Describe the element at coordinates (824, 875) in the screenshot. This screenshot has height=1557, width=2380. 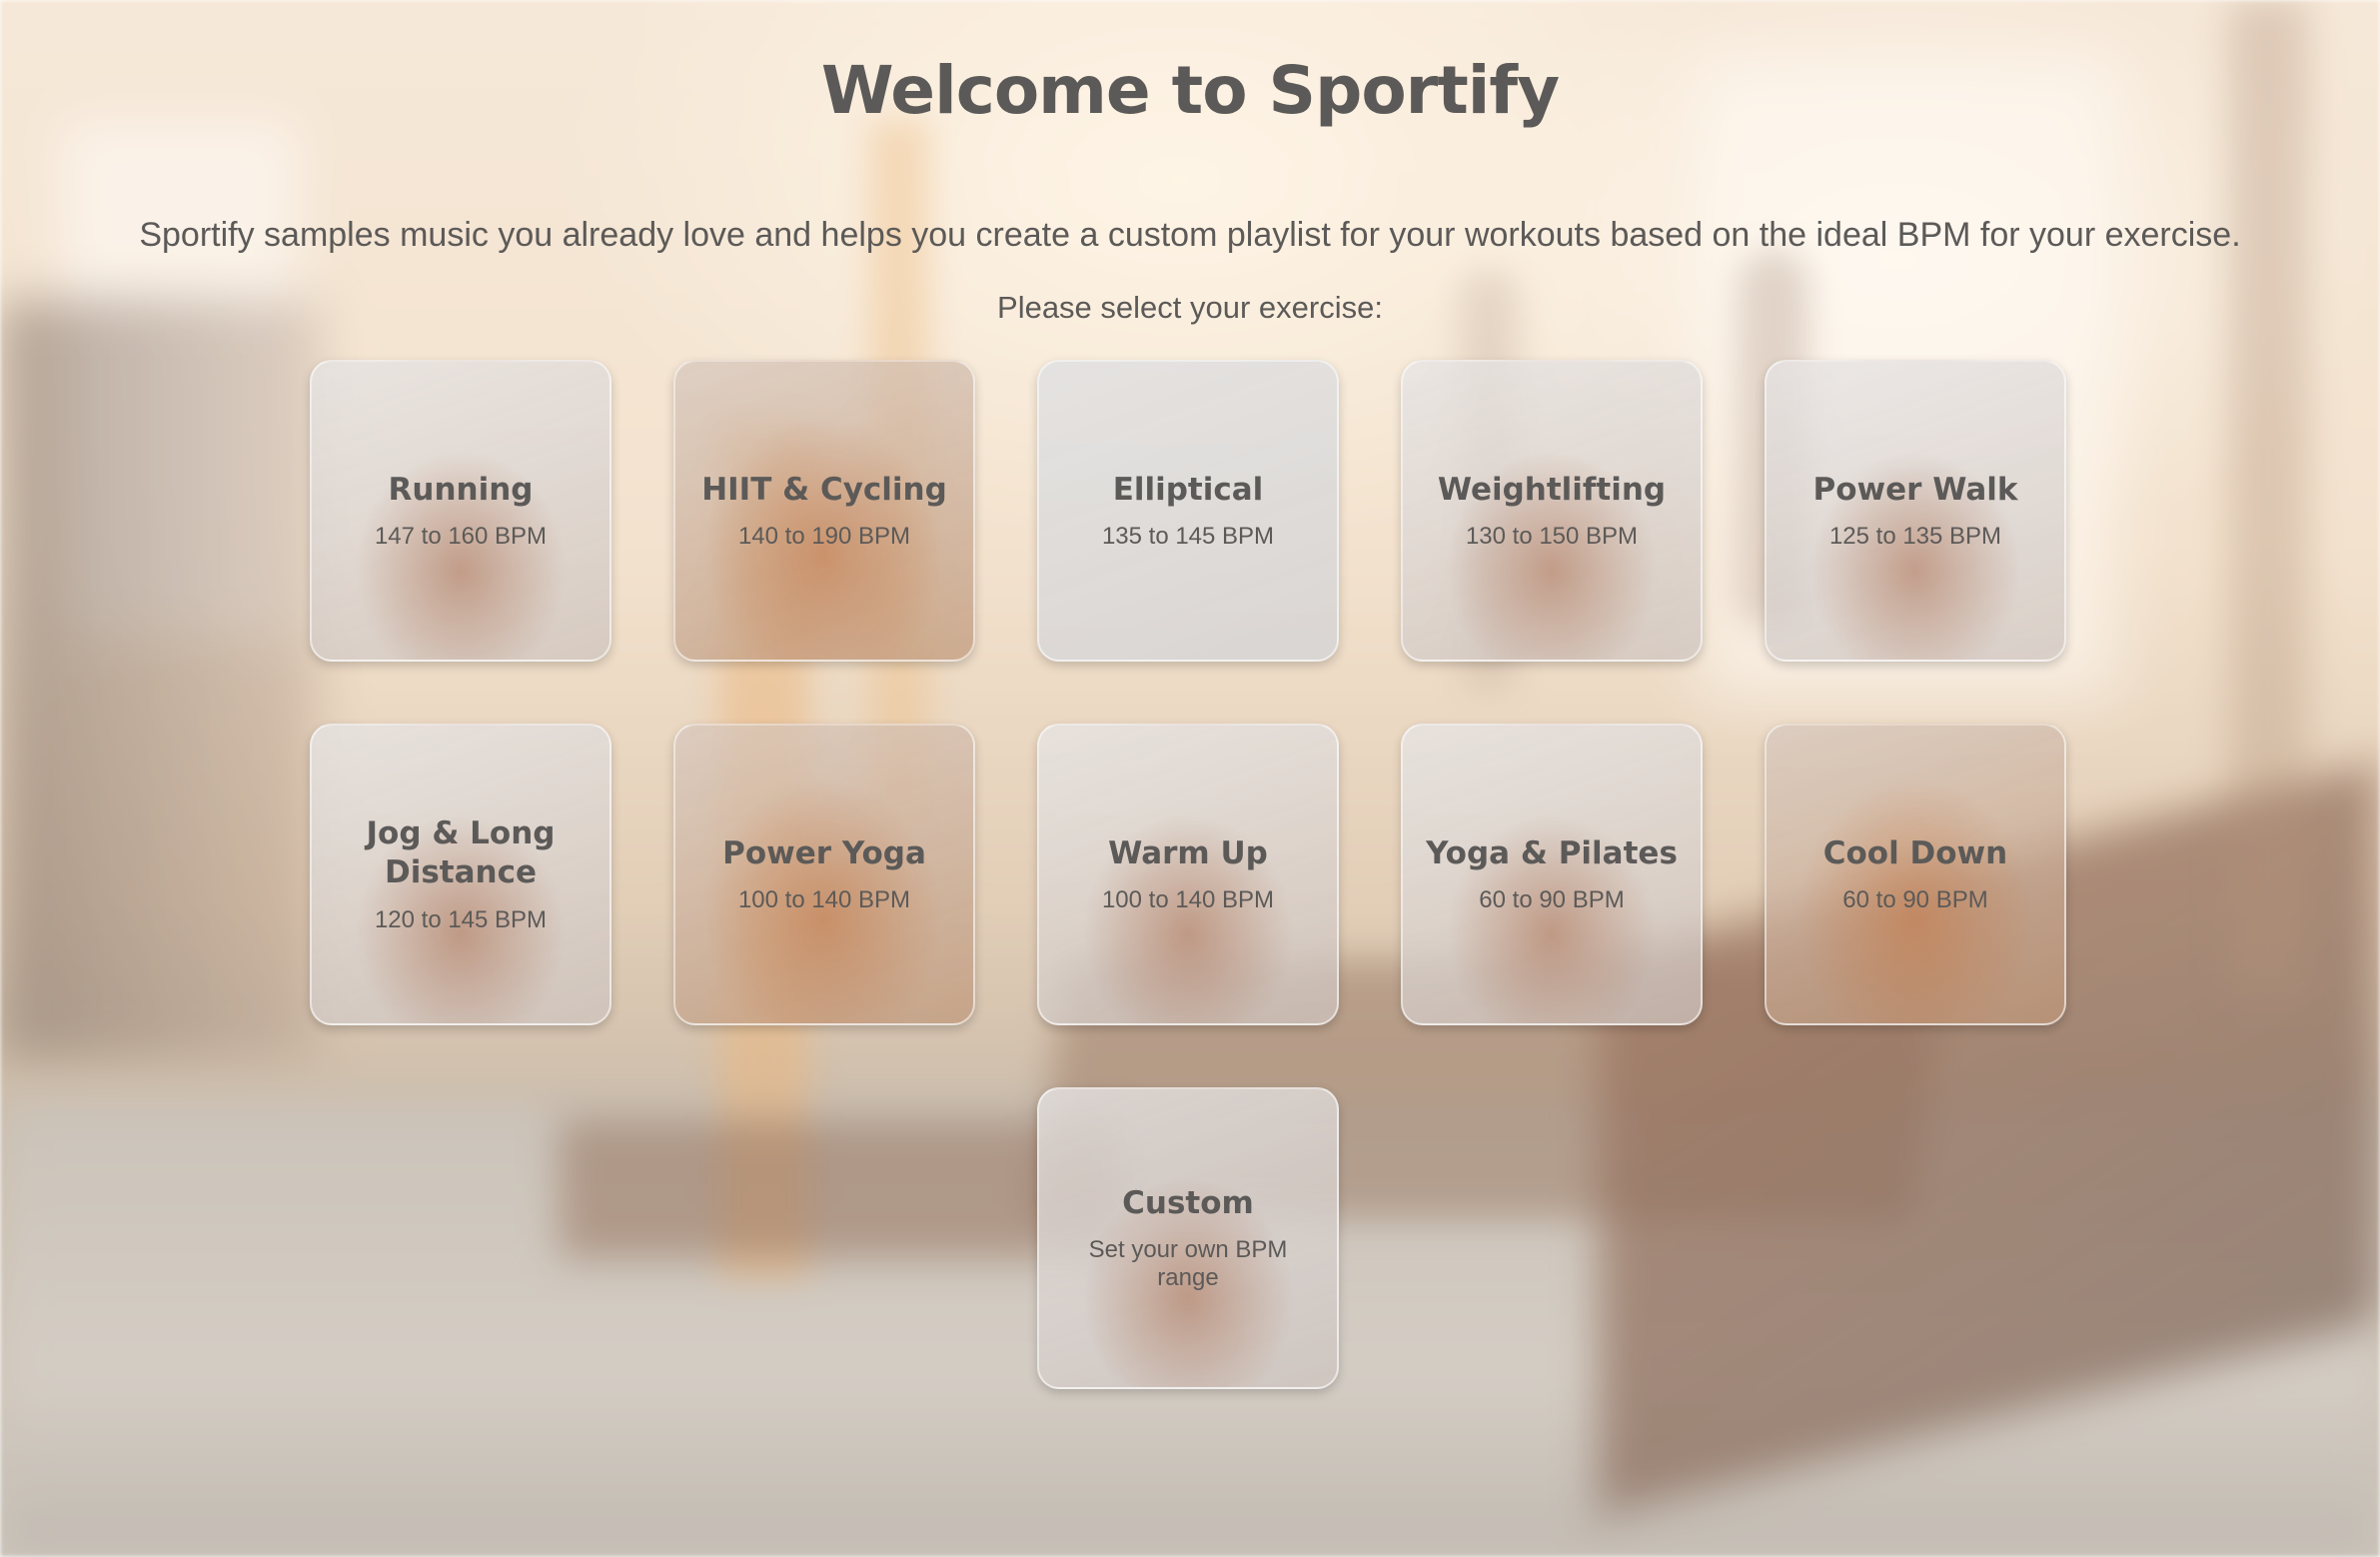
I see `exercise-card-power-yoga: Power Yoga 100 to 140 BPM` at that location.